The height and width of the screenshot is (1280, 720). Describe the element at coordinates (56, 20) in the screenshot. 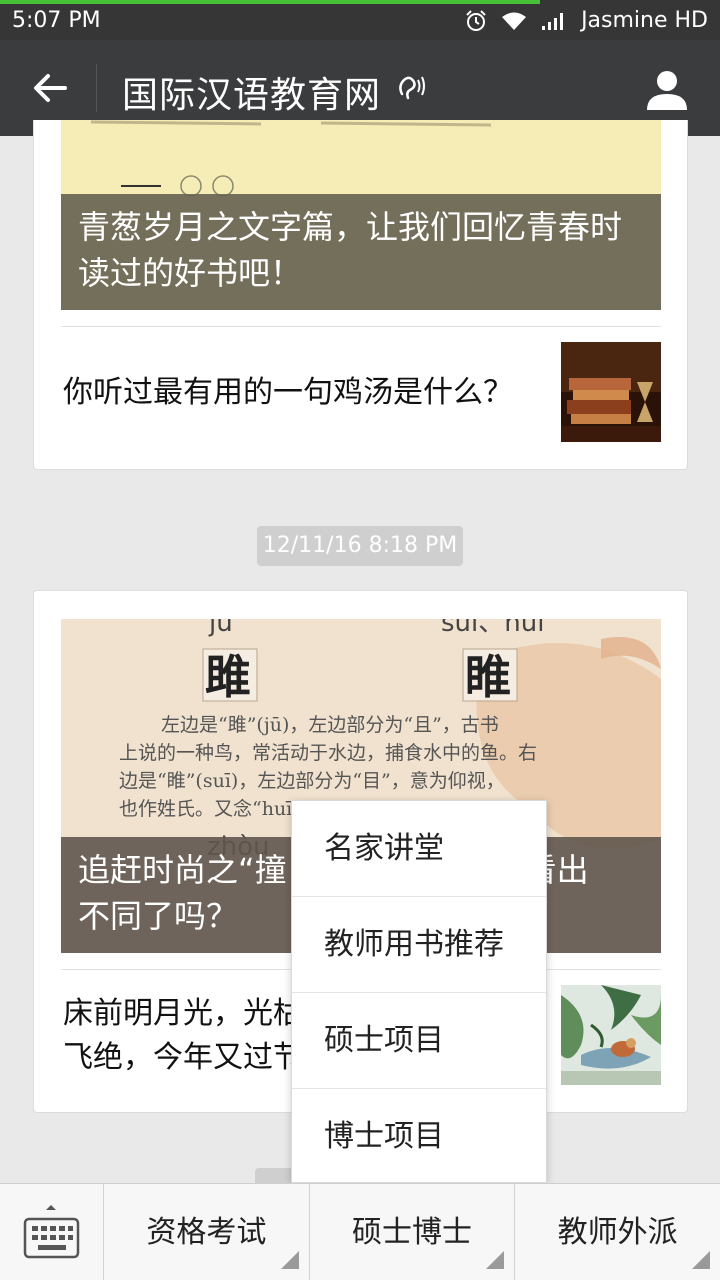

I see `status-time: 5:07 PM` at that location.